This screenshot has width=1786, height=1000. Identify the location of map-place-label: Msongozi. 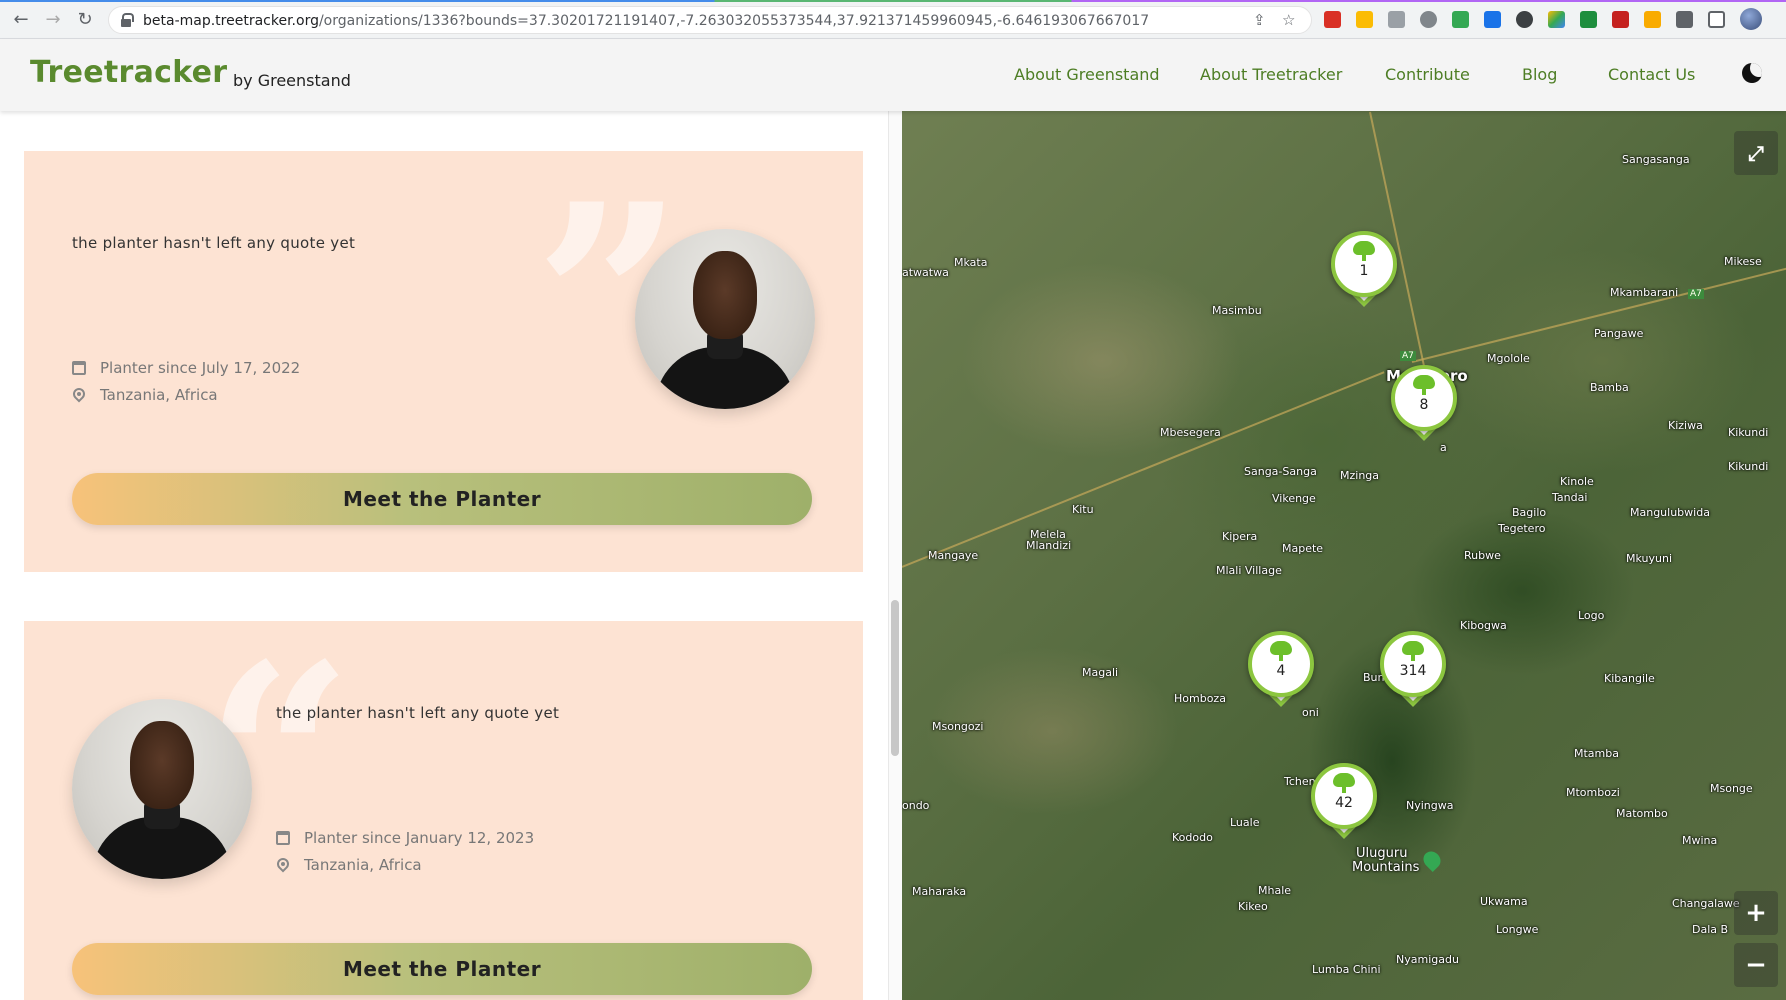
(958, 726).